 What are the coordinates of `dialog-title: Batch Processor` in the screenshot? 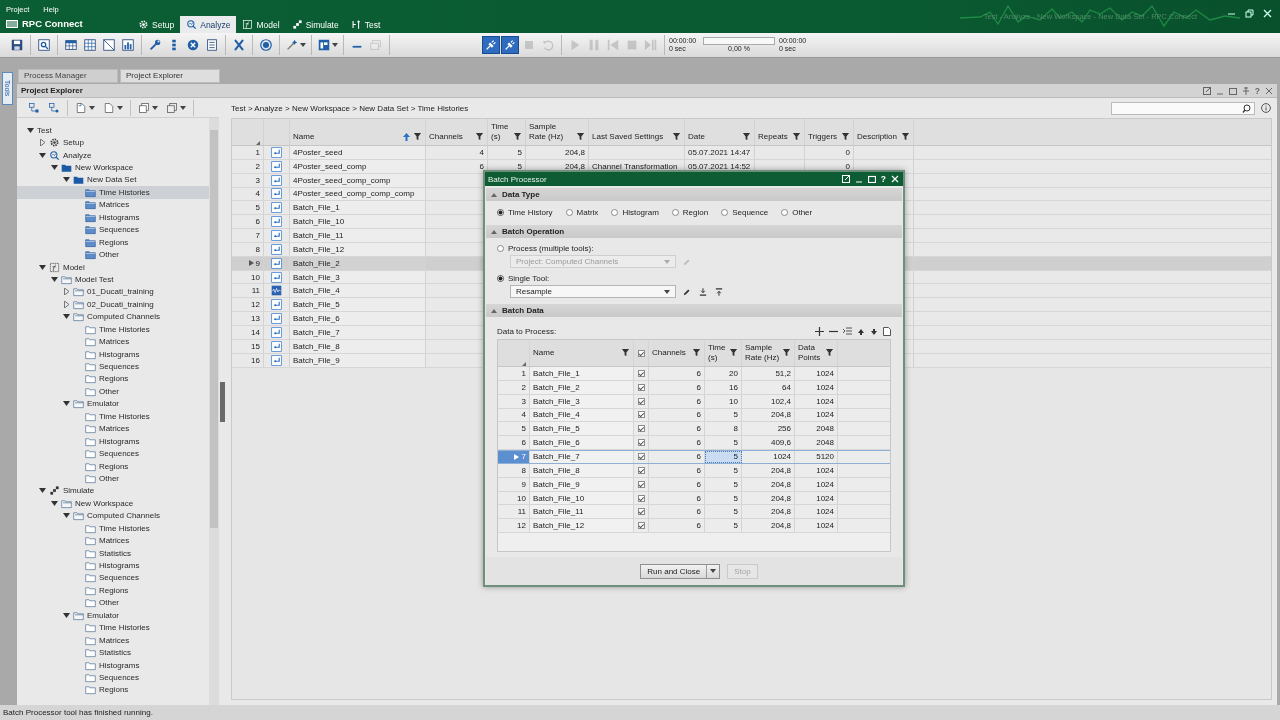 It's located at (517, 179).